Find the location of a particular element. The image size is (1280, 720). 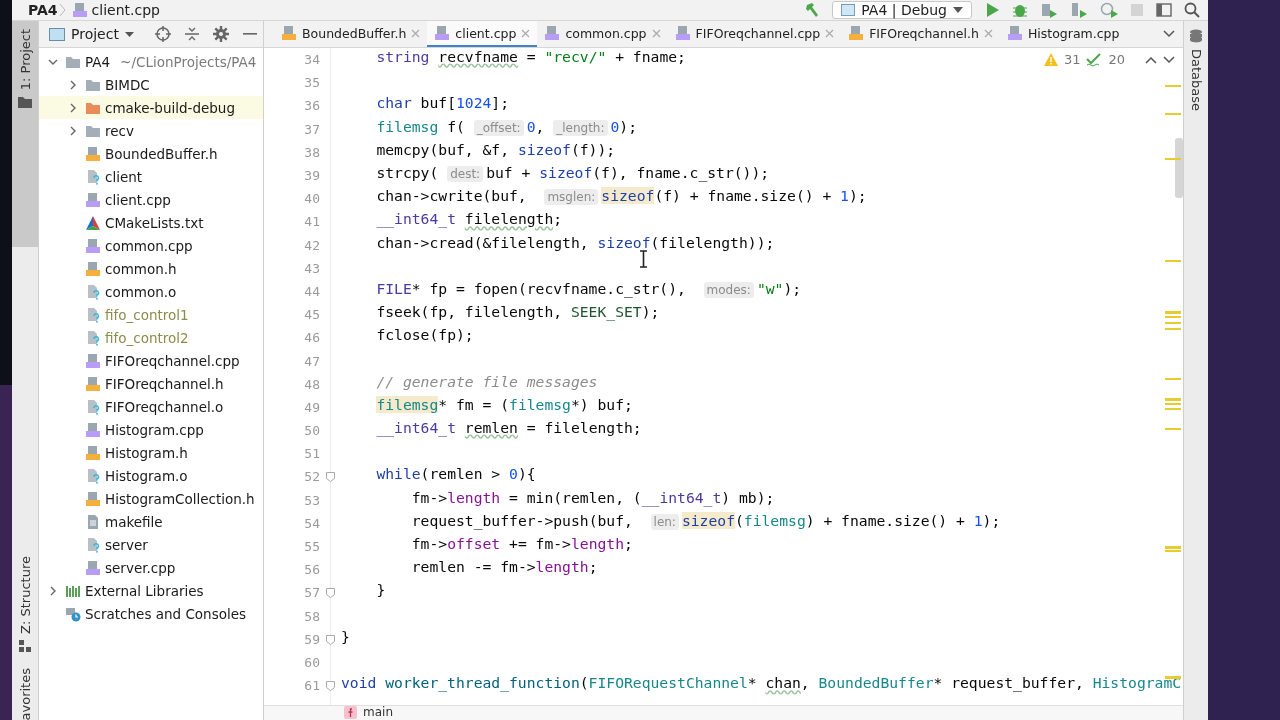

hammer-icon is located at coordinates (812, 10).